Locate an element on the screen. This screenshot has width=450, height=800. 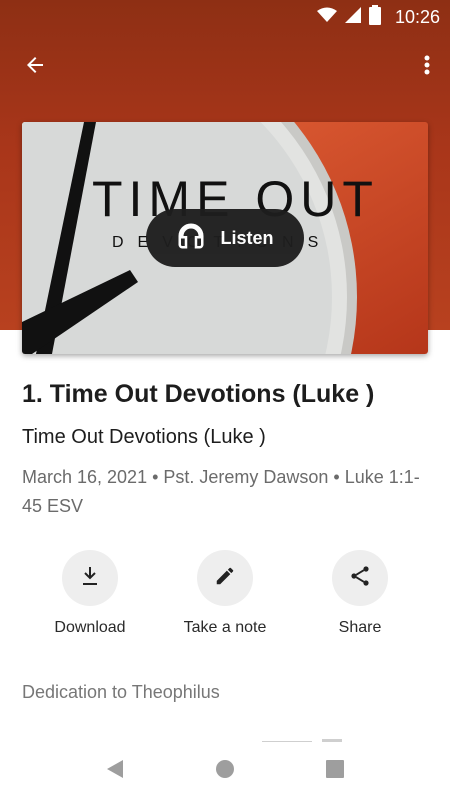
series-name: Time Out Devotions (Luke ) is located at coordinates (144, 437).